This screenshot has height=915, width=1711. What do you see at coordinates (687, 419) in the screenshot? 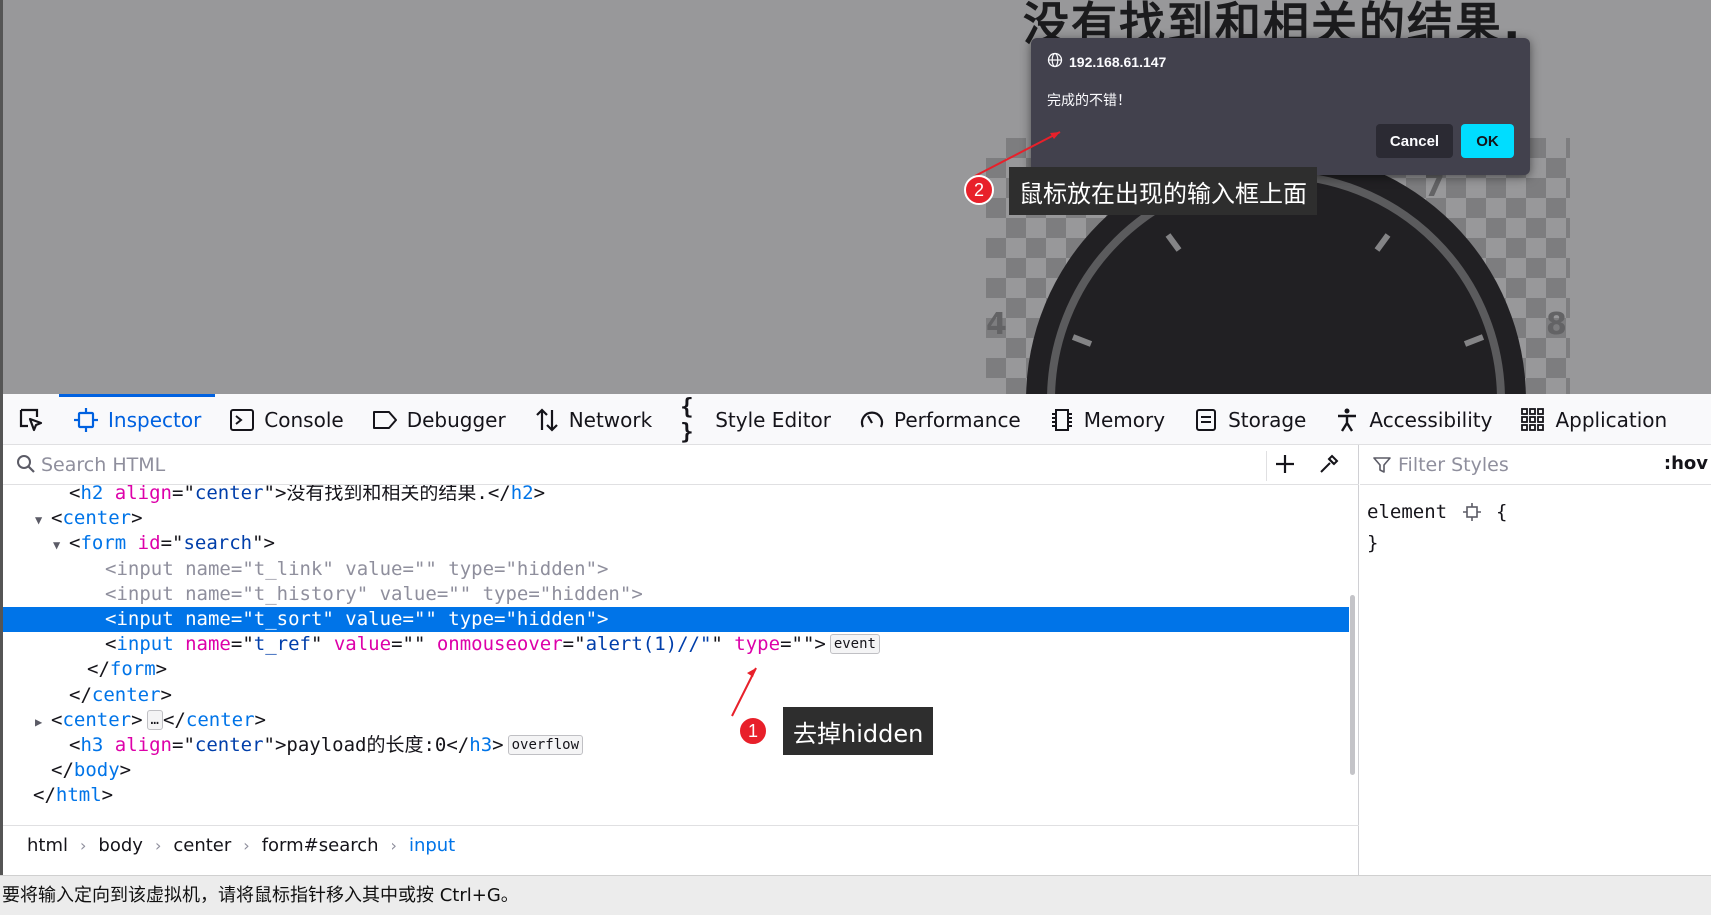
I see `style-editor-icon: { }` at bounding box center [687, 419].